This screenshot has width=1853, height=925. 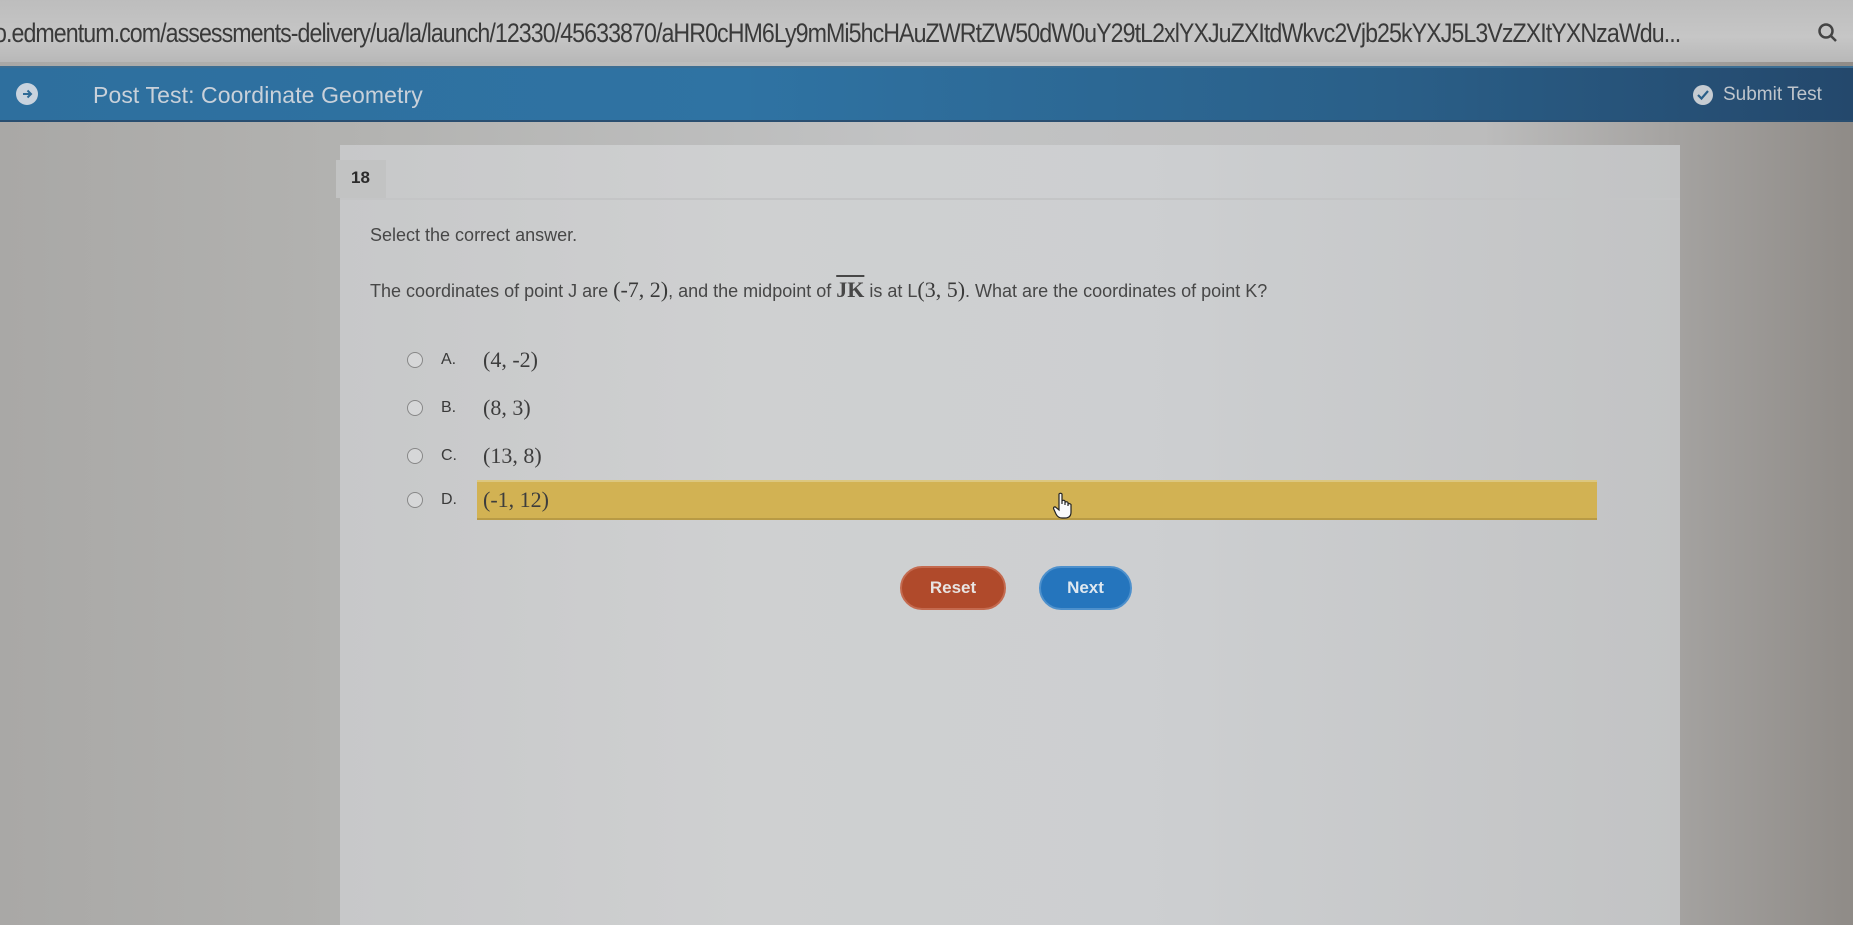 I want to click on prompt-text: The coordinates of point J are, so click(x=492, y=291).